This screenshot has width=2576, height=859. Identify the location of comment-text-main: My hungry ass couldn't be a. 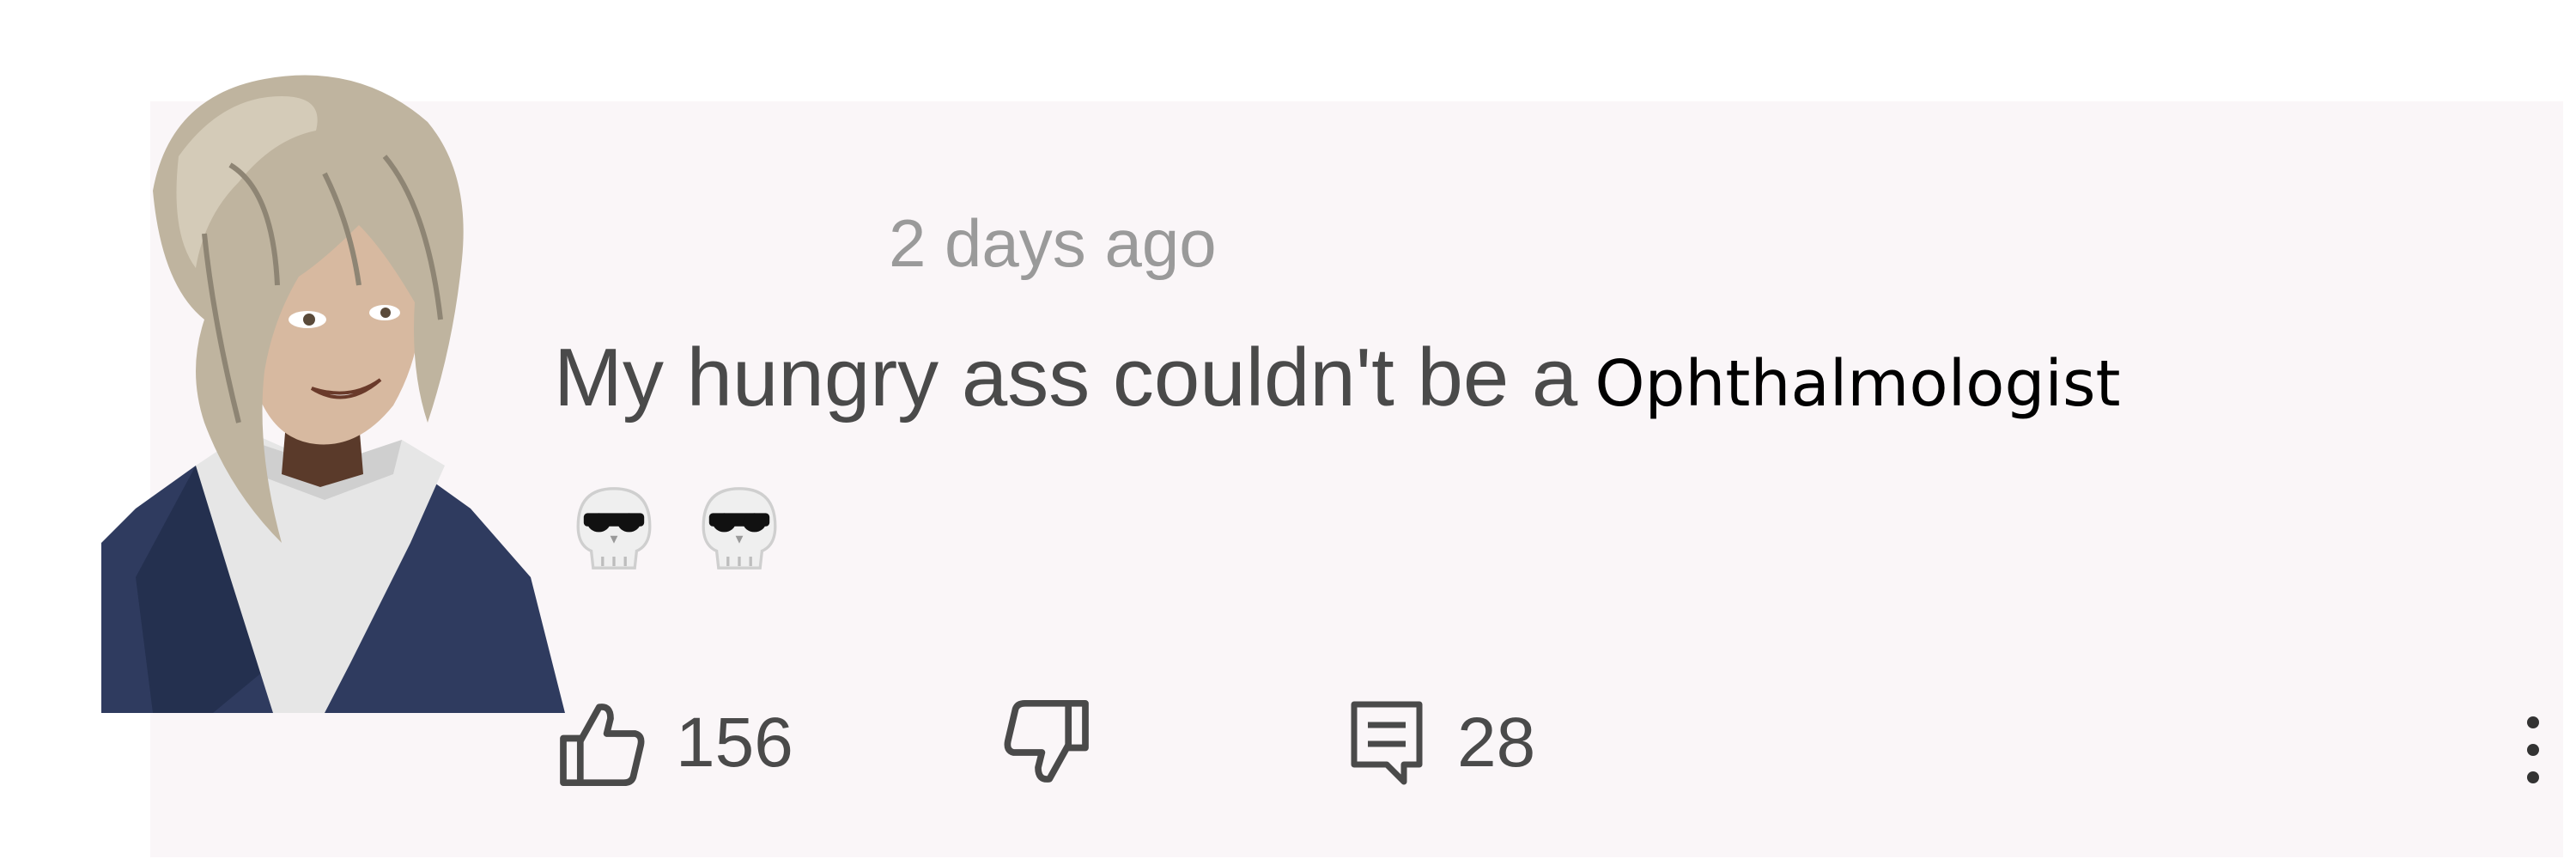
(1066, 378).